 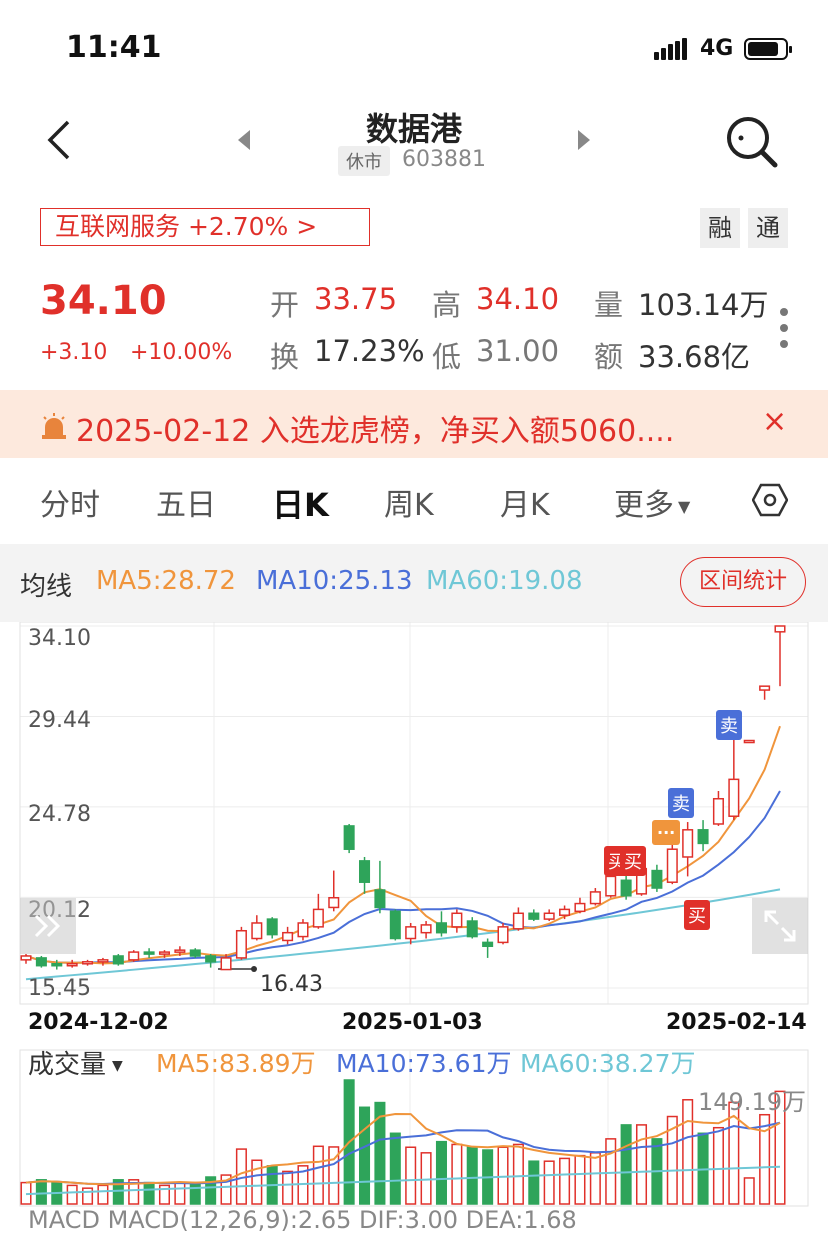 What do you see at coordinates (736, 1022) in the screenshot?
I see `x-tick-label: 2025-02-14` at bounding box center [736, 1022].